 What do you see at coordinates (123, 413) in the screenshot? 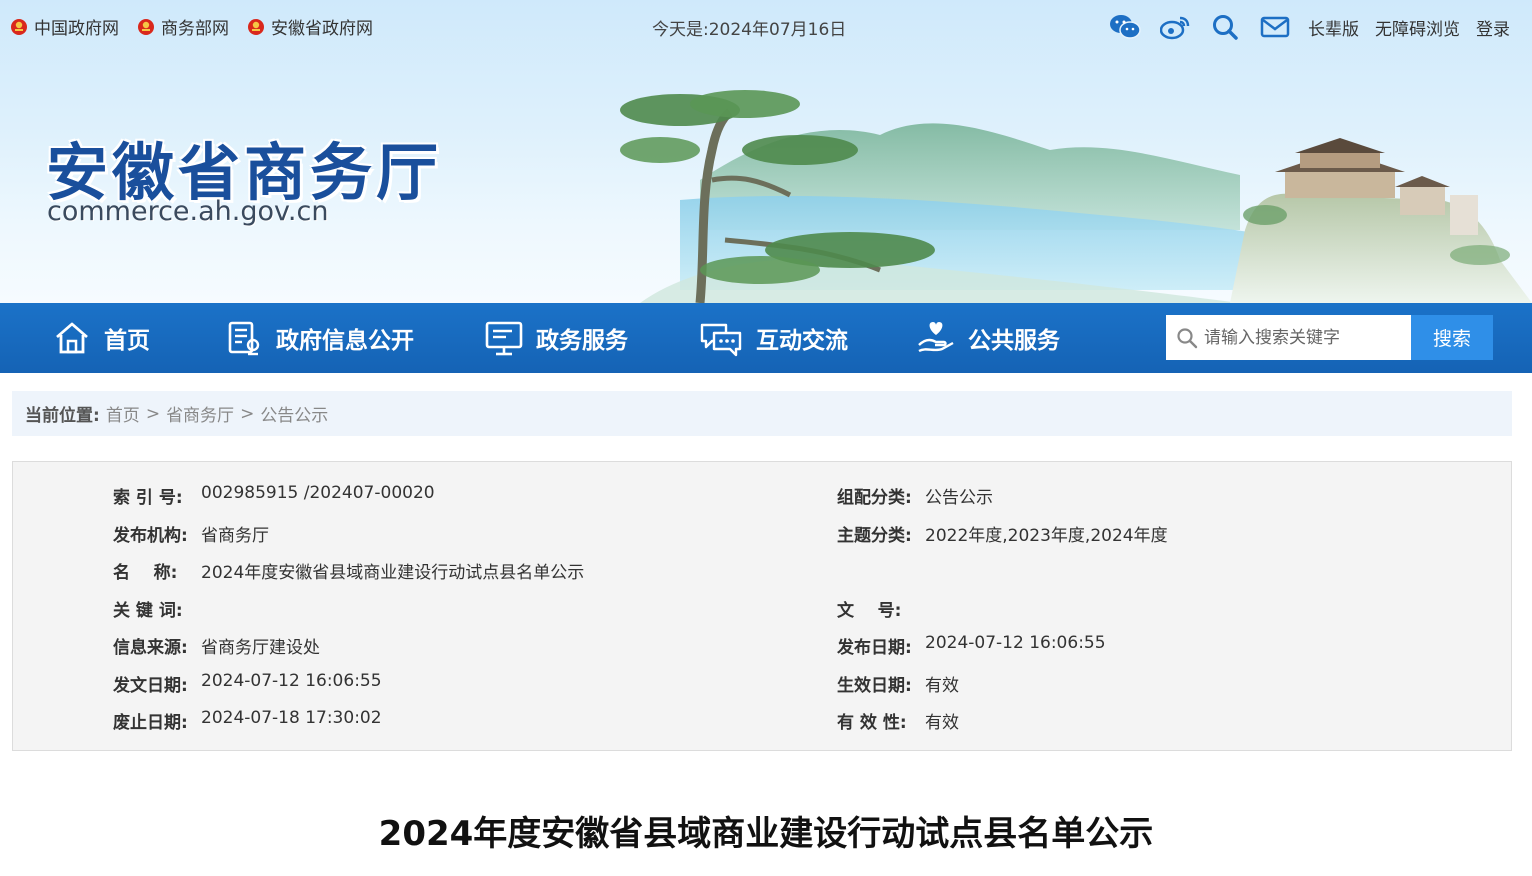
I see `breadcrumb-item-home: 首页` at bounding box center [123, 413].